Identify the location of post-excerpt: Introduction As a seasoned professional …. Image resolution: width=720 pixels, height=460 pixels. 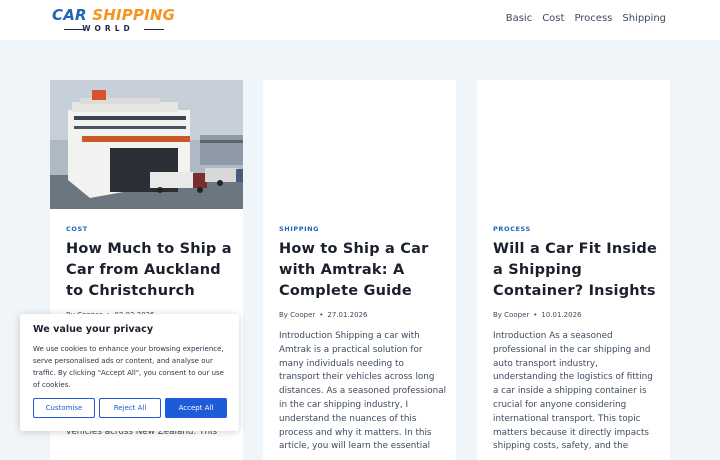
(573, 391).